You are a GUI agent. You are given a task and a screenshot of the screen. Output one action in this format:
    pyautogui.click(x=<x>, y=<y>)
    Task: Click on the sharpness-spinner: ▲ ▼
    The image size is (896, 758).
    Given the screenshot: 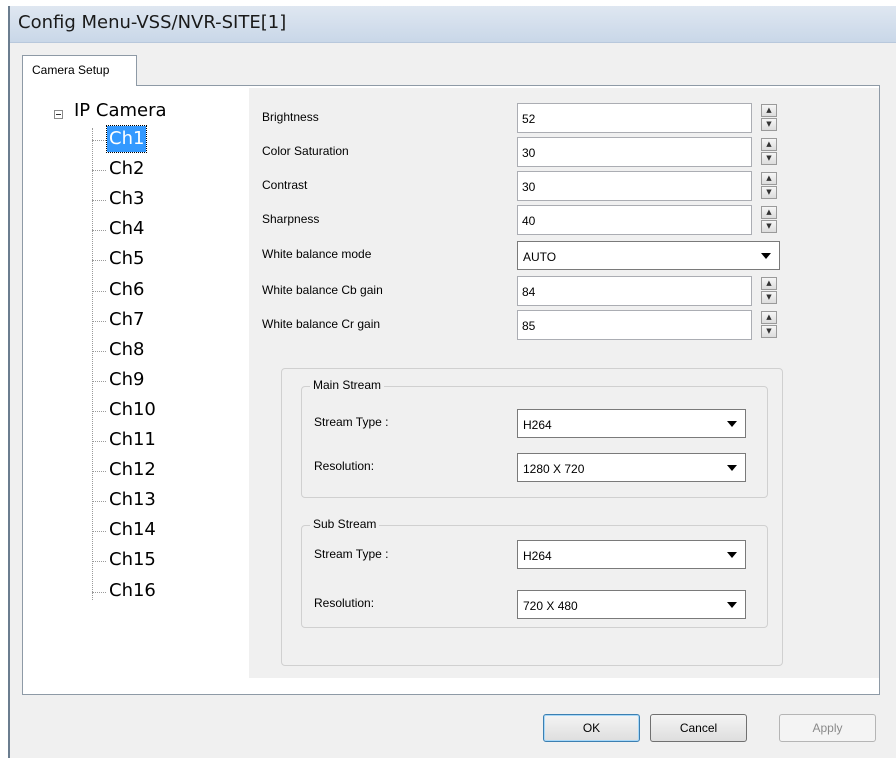 What is the action you would take?
    pyautogui.click(x=769, y=220)
    